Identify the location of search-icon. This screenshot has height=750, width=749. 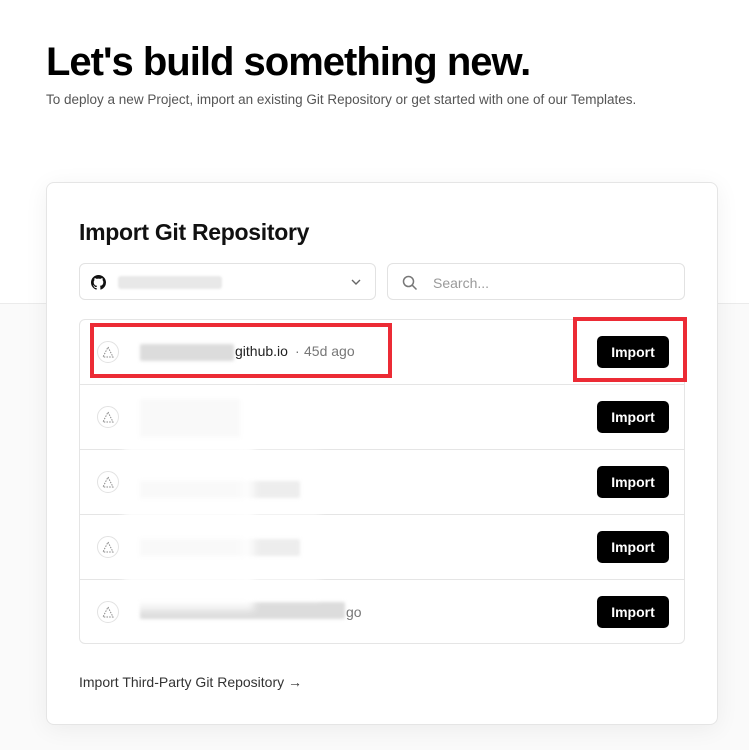
(410, 283).